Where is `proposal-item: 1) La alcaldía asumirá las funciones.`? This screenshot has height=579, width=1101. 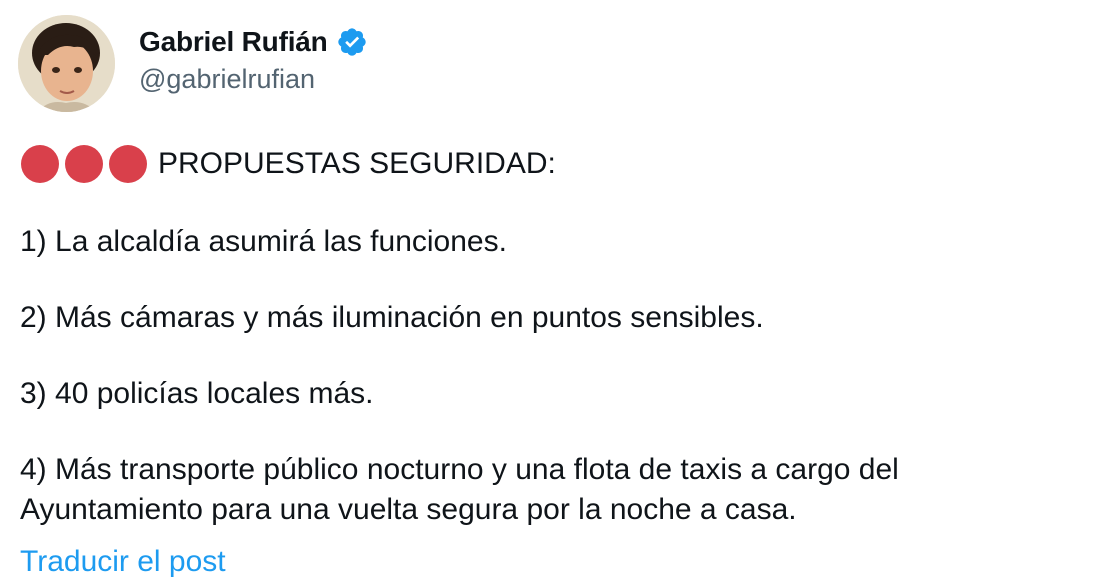 proposal-item: 1) La alcaldía asumirá las funciones. is located at coordinates (263, 241).